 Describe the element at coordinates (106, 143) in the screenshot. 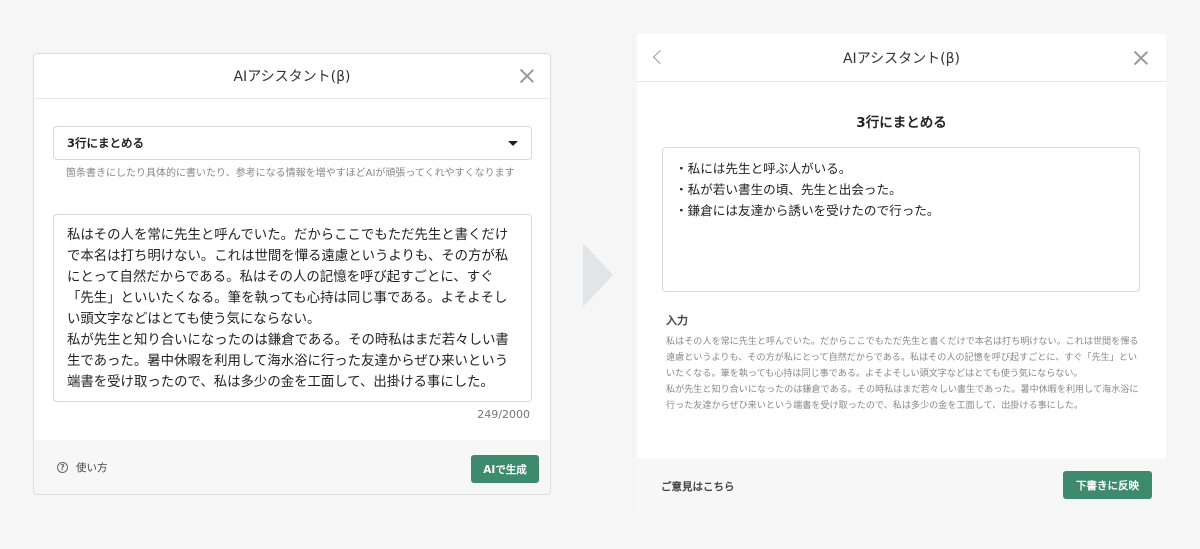

I see `mode-select-value: 3行にまとめる` at that location.